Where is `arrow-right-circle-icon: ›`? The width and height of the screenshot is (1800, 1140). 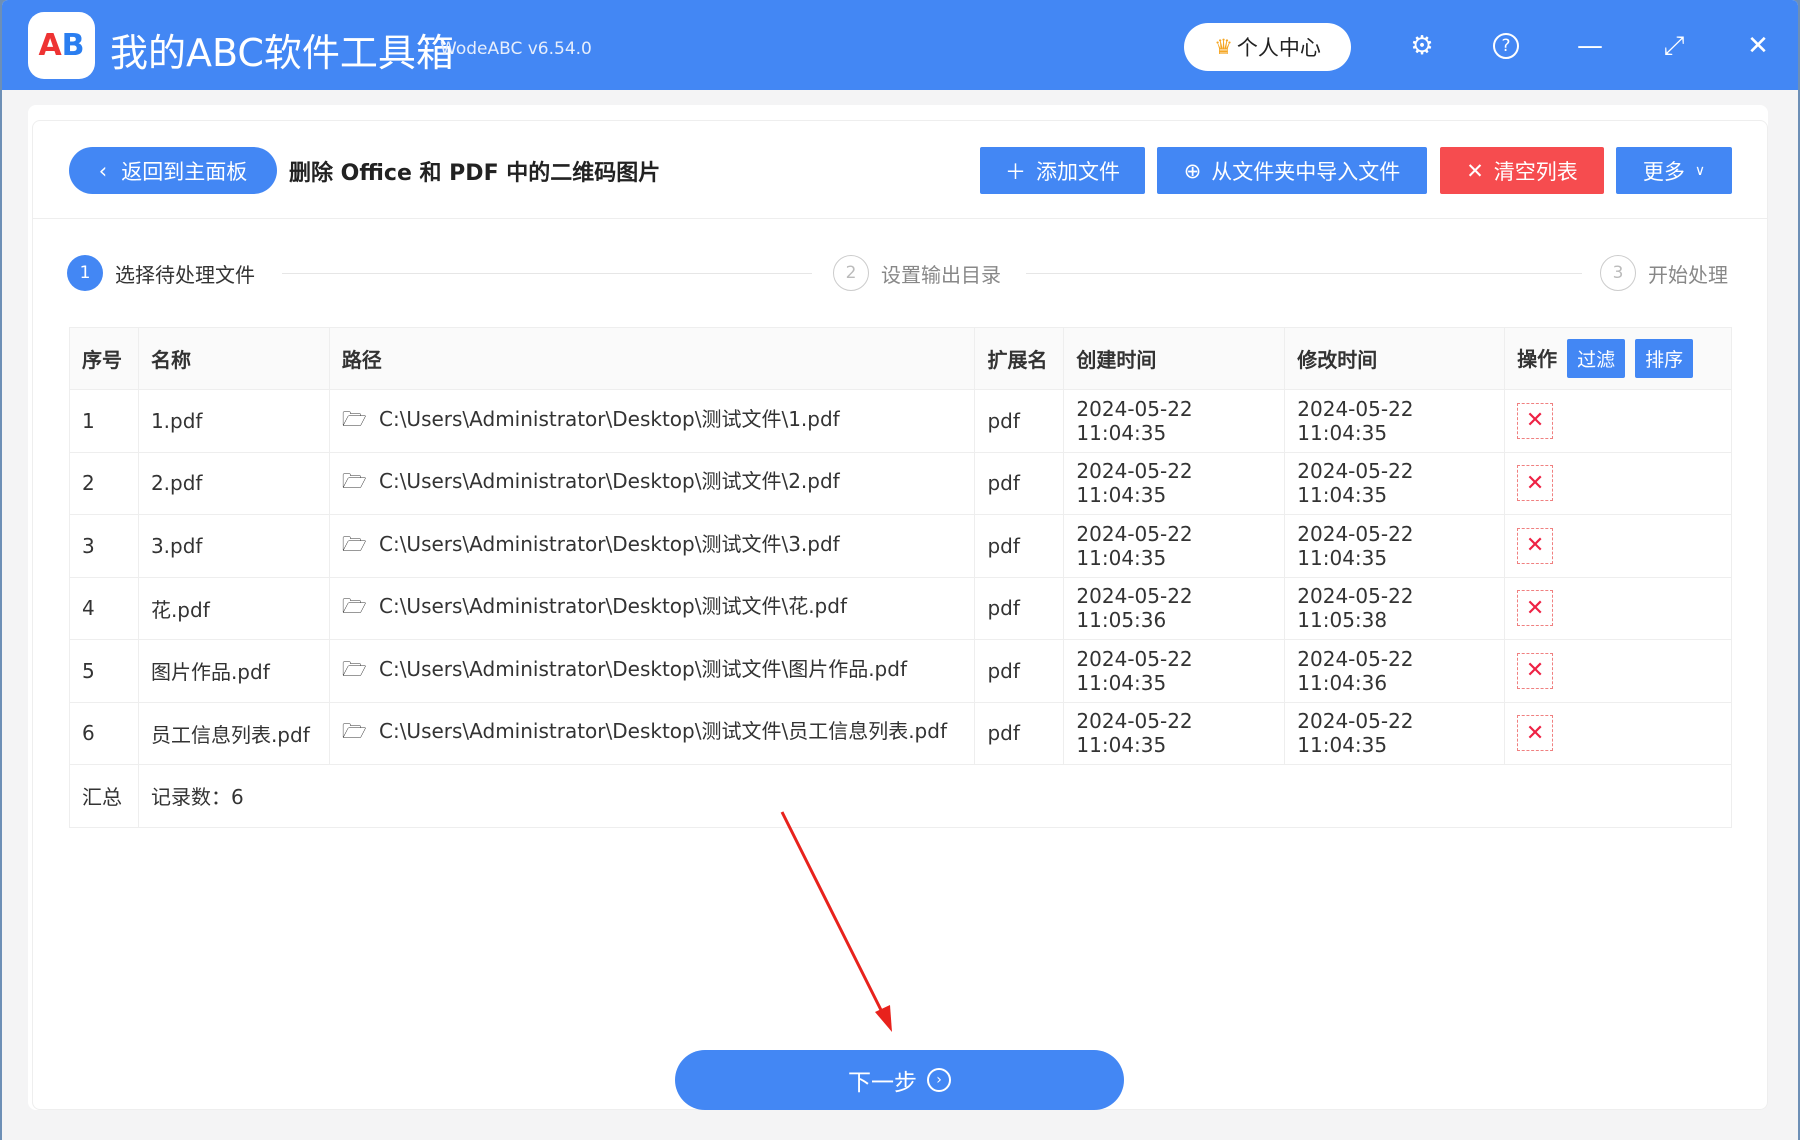 arrow-right-circle-icon: › is located at coordinates (939, 1080).